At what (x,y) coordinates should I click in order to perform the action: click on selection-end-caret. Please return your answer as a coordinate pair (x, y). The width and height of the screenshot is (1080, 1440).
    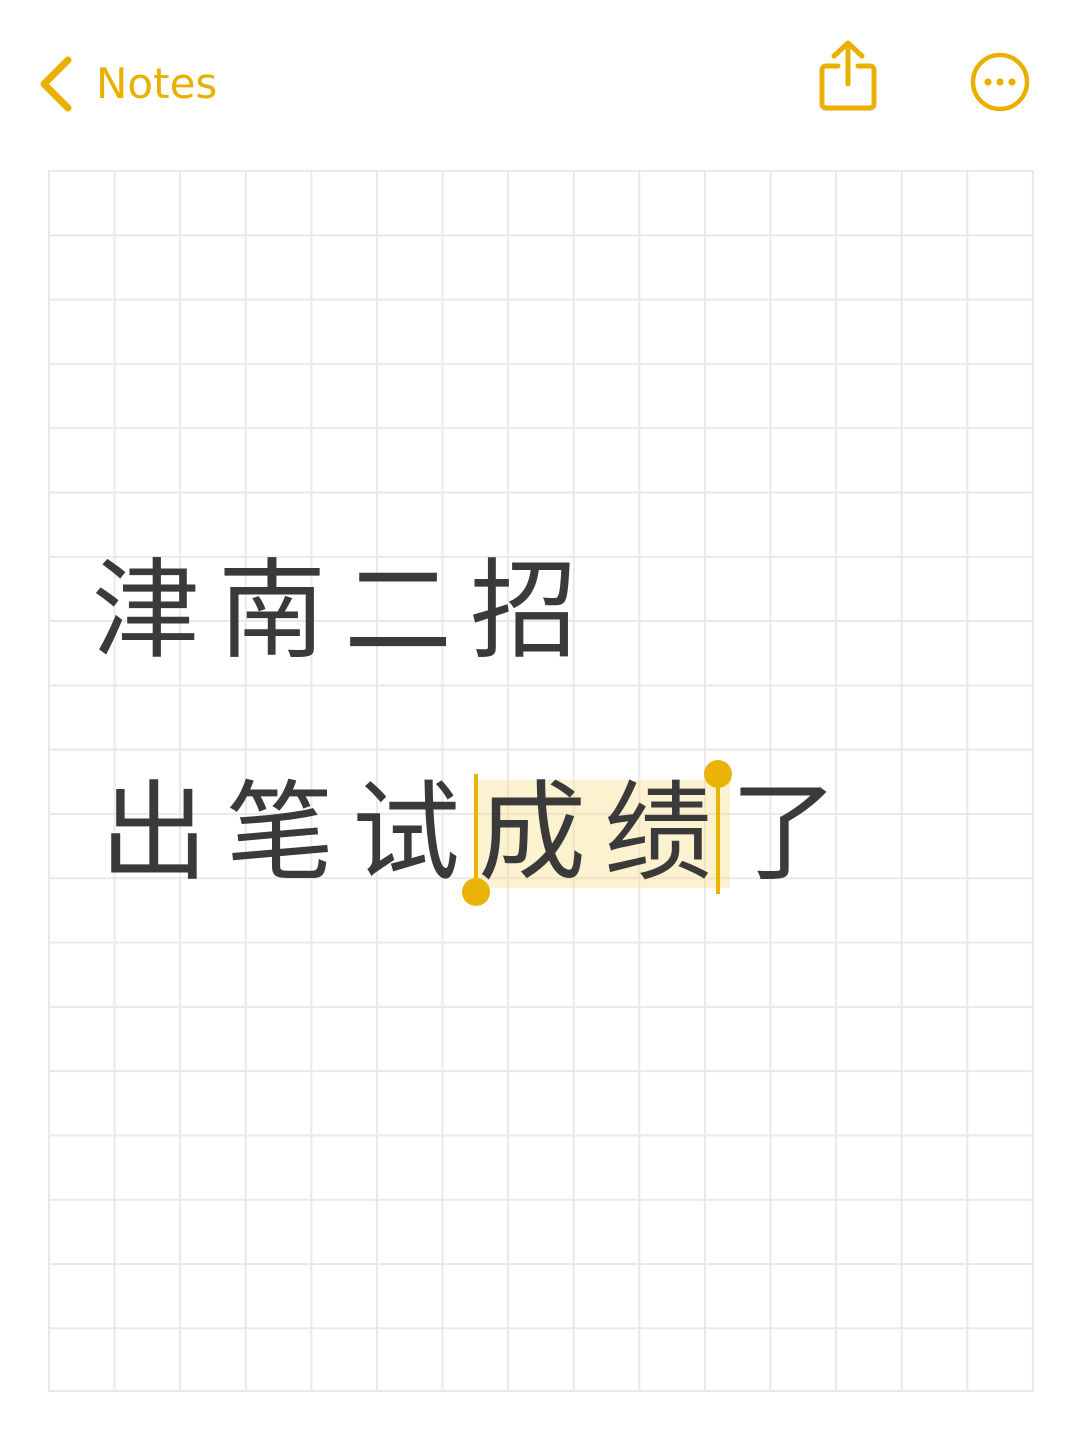
    Looking at the image, I should click on (718, 834).